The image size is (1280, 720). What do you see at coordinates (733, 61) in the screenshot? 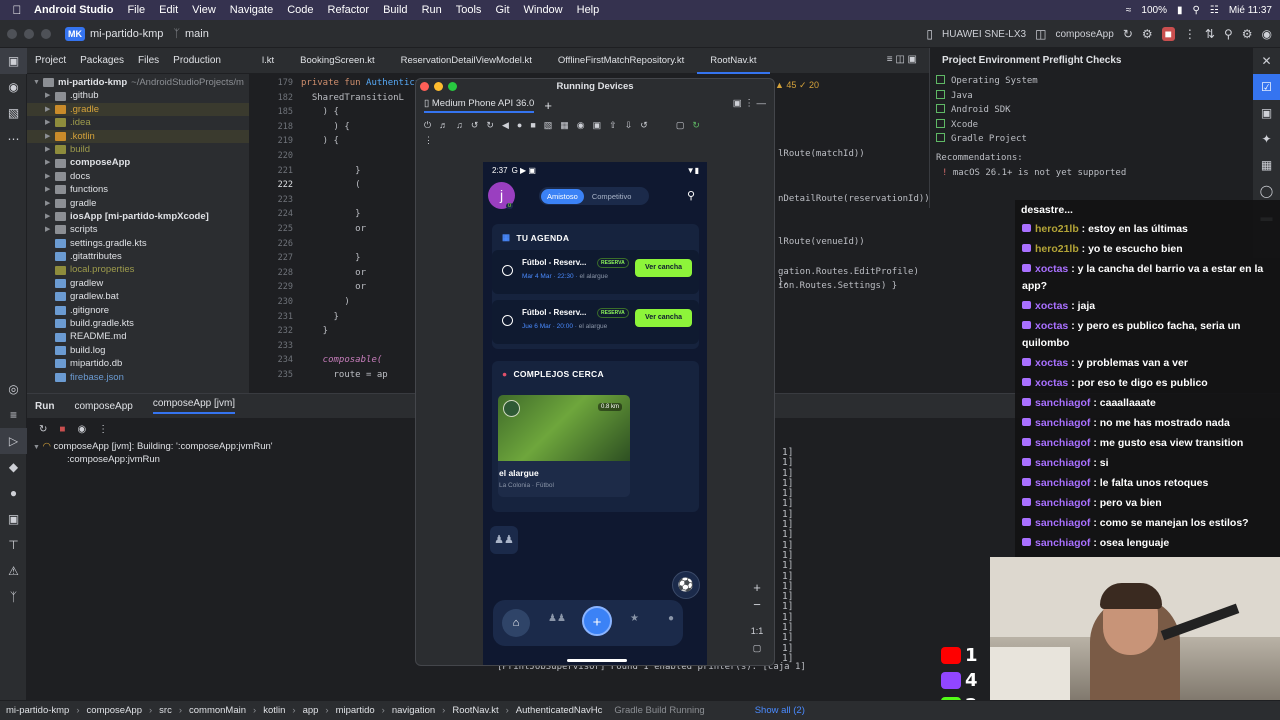
I see `editor-tab-active: RootNav.kt` at bounding box center [733, 61].